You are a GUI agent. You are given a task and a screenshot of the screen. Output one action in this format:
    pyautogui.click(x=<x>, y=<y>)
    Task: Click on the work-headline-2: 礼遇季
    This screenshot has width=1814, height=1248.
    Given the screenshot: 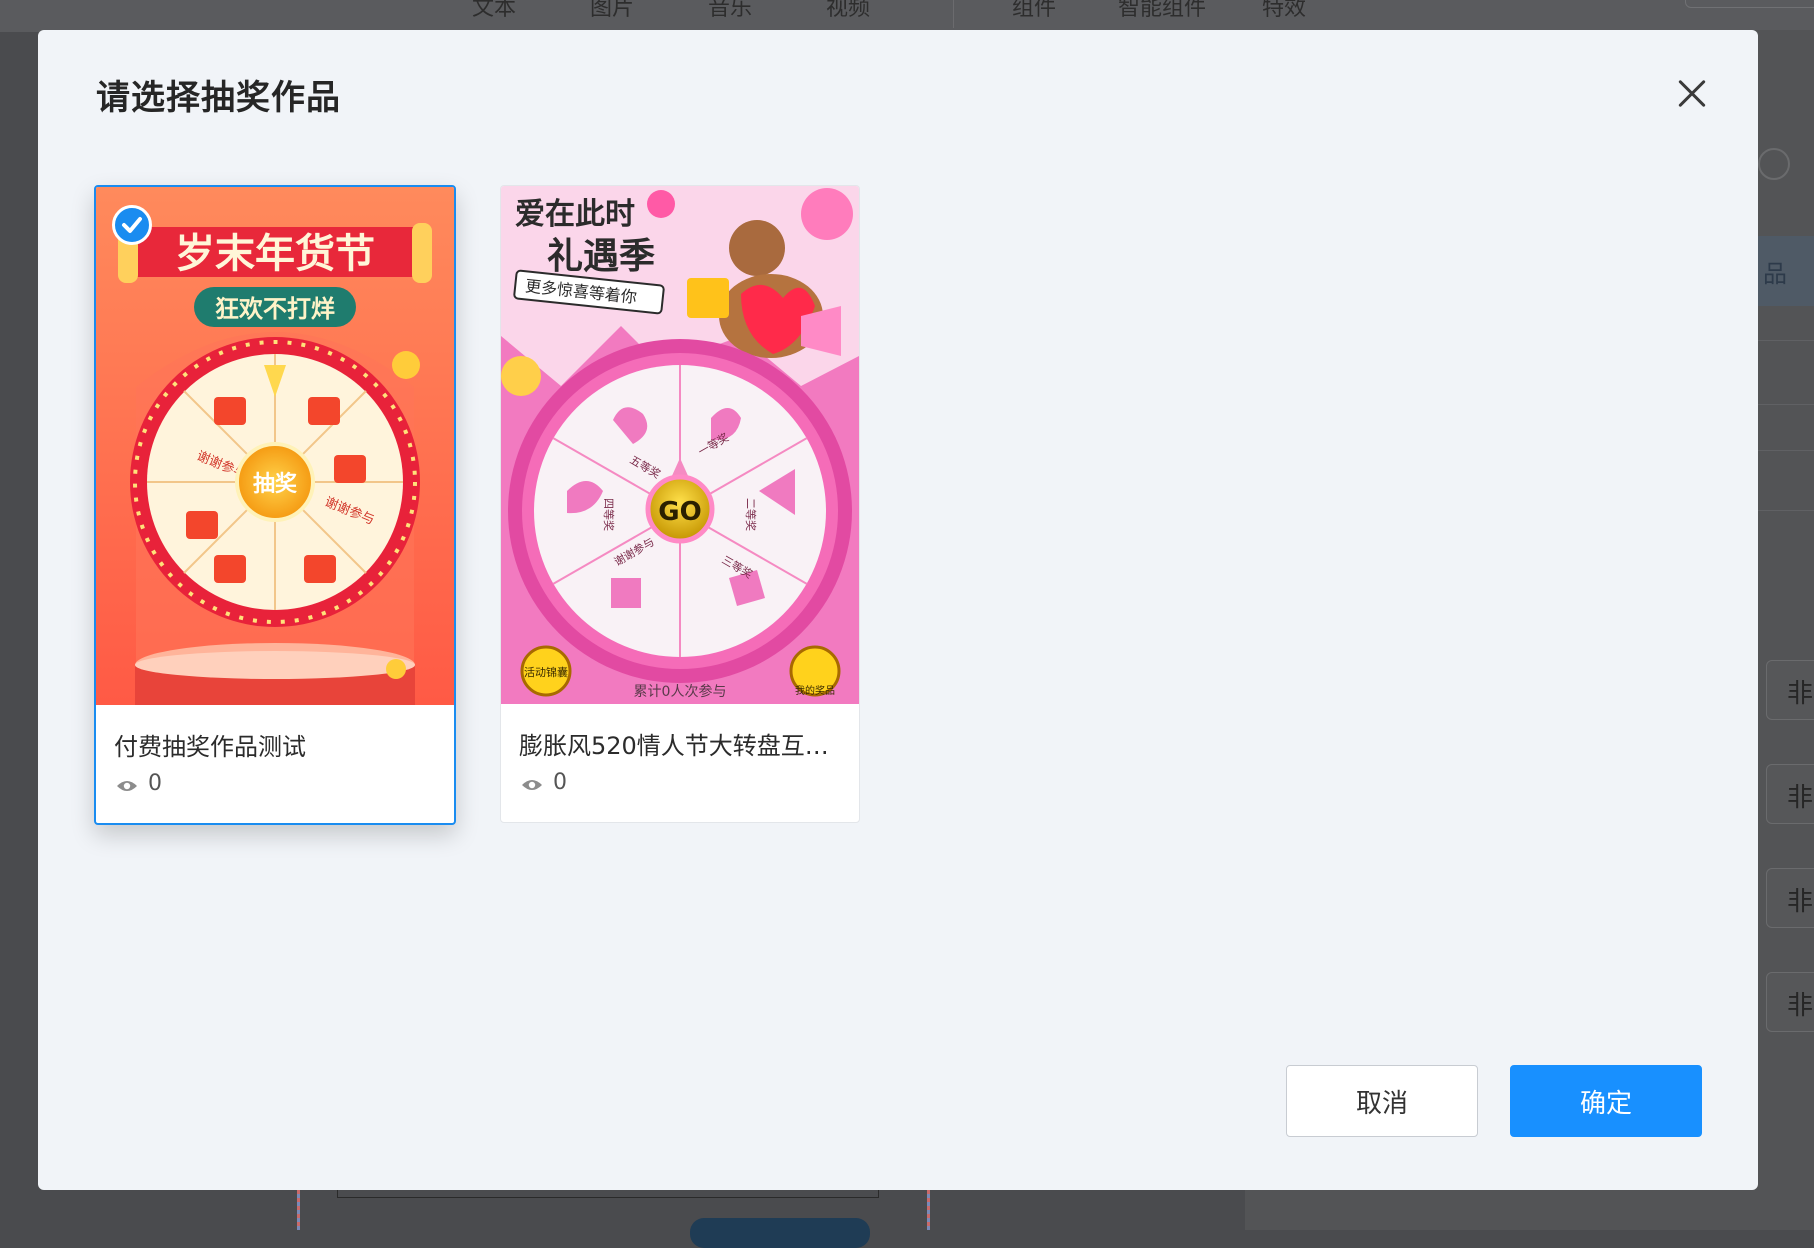 What is the action you would take?
    pyautogui.click(x=601, y=256)
    